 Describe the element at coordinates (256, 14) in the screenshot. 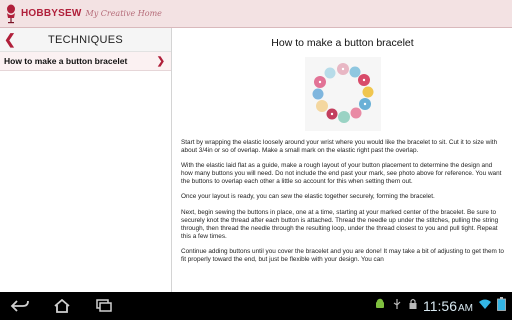

I see `app-header: HOBBYSEW My Creative Home` at that location.